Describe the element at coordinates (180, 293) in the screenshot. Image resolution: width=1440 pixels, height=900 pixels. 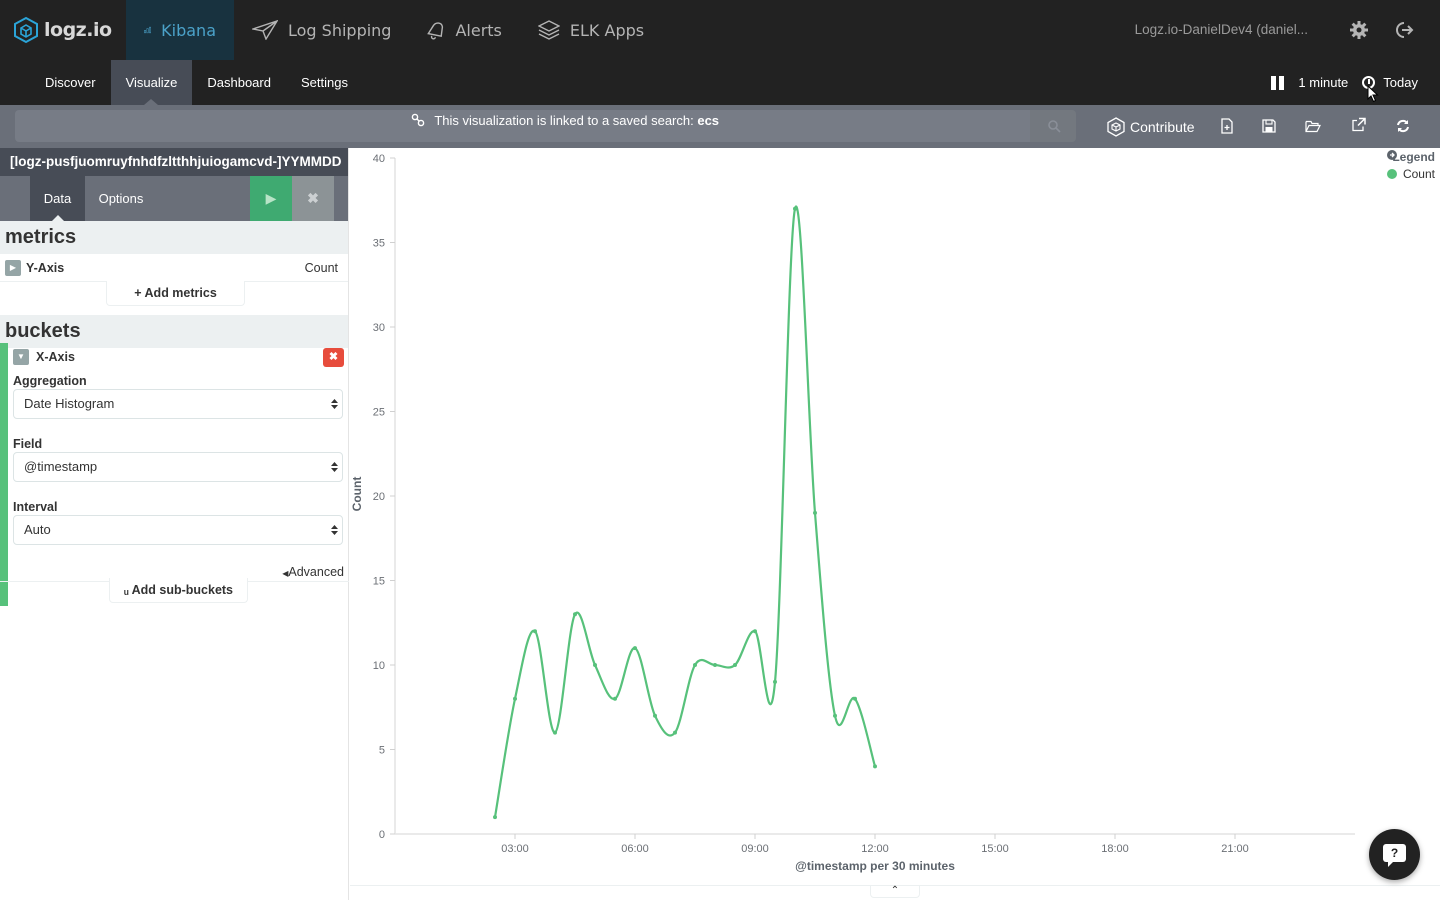
I see `add-metrics-label: Add metrics` at that location.